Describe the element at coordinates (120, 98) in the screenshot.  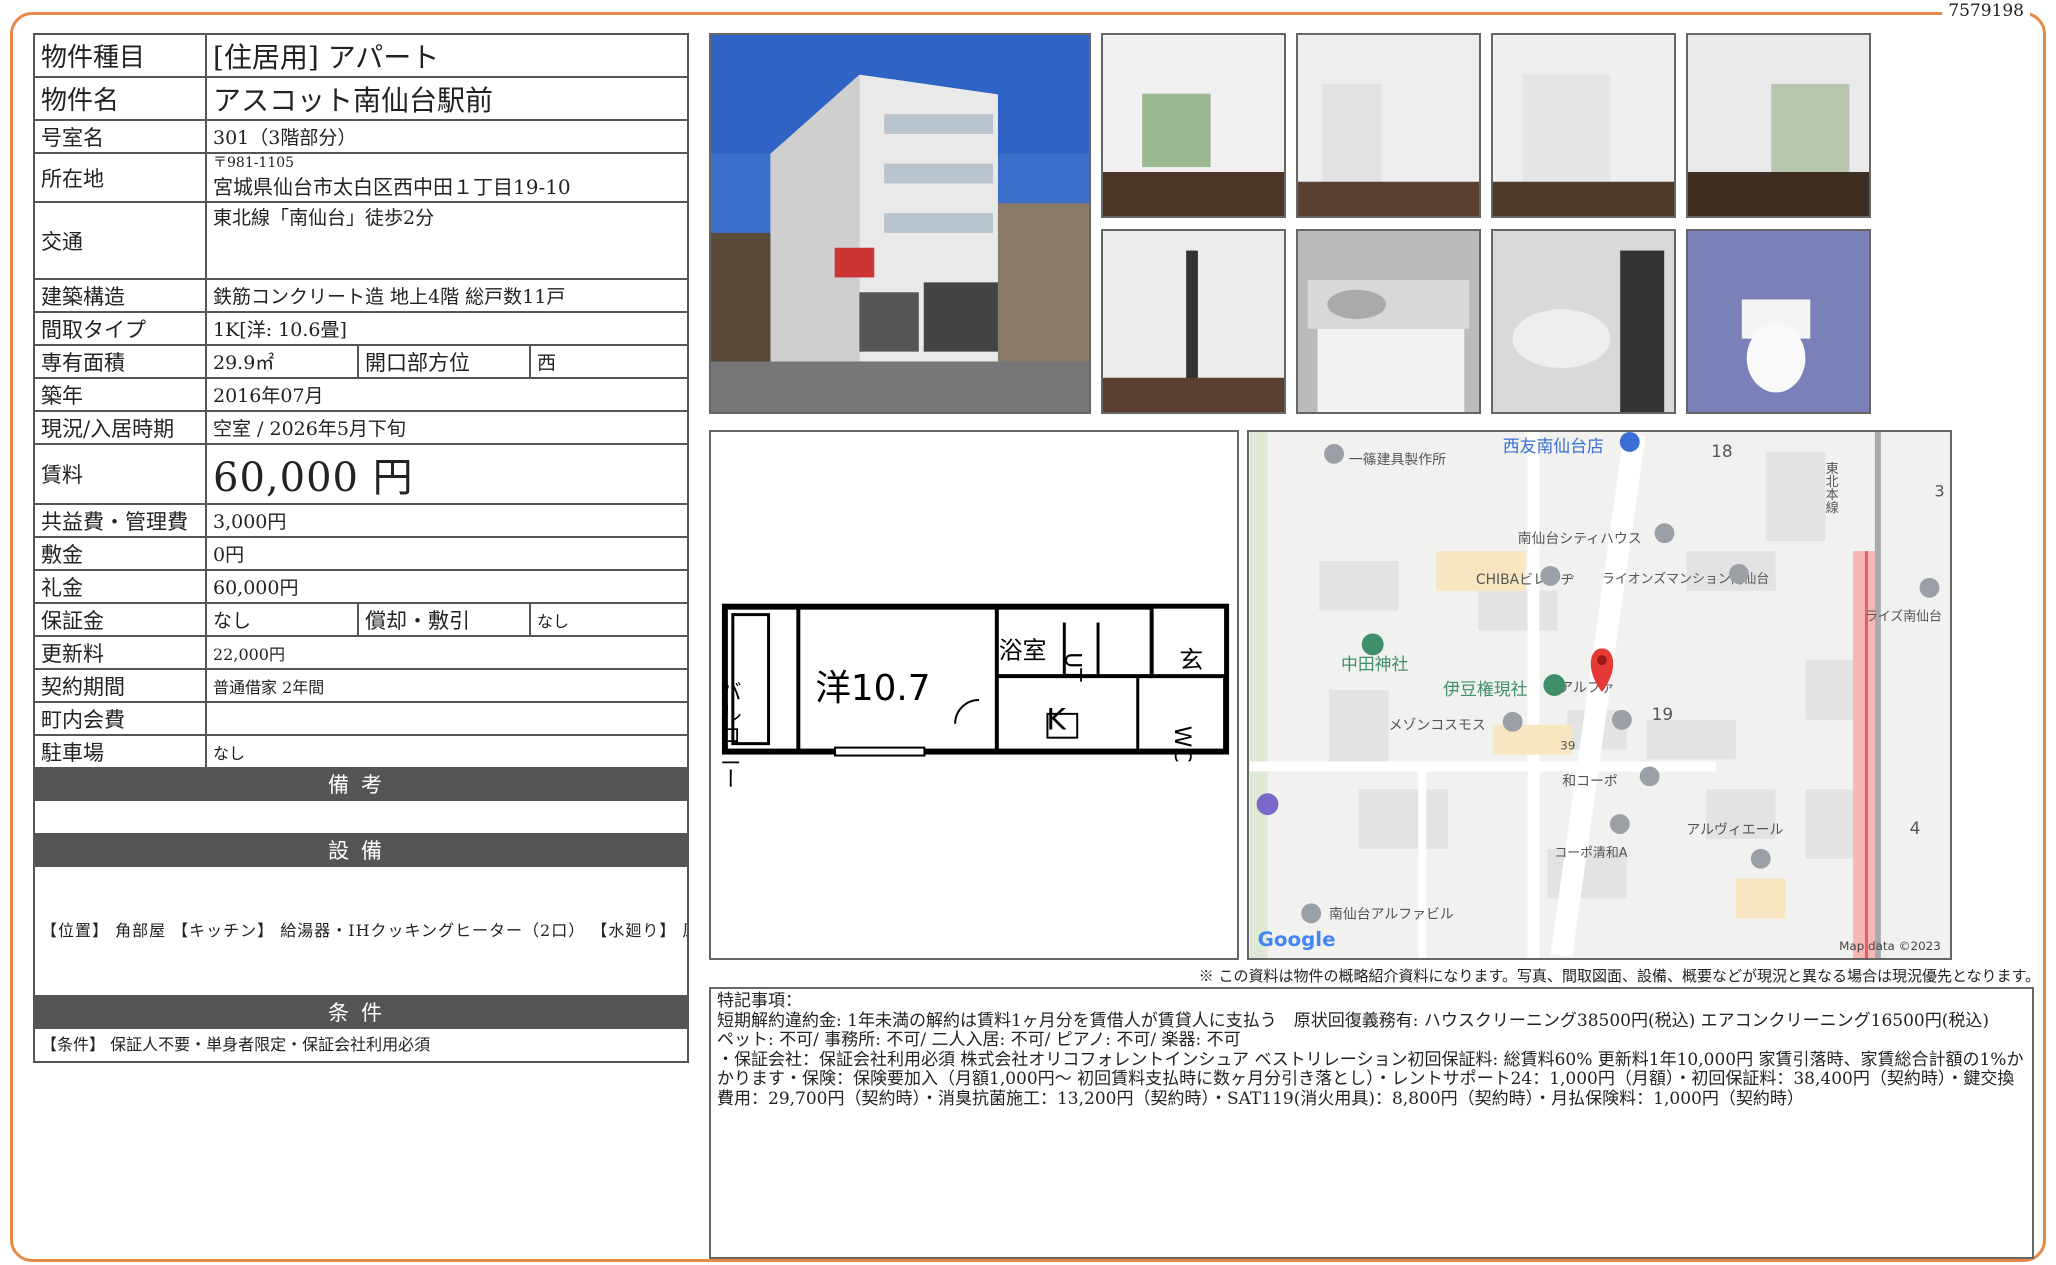
I see `name-label: 物件名` at that location.